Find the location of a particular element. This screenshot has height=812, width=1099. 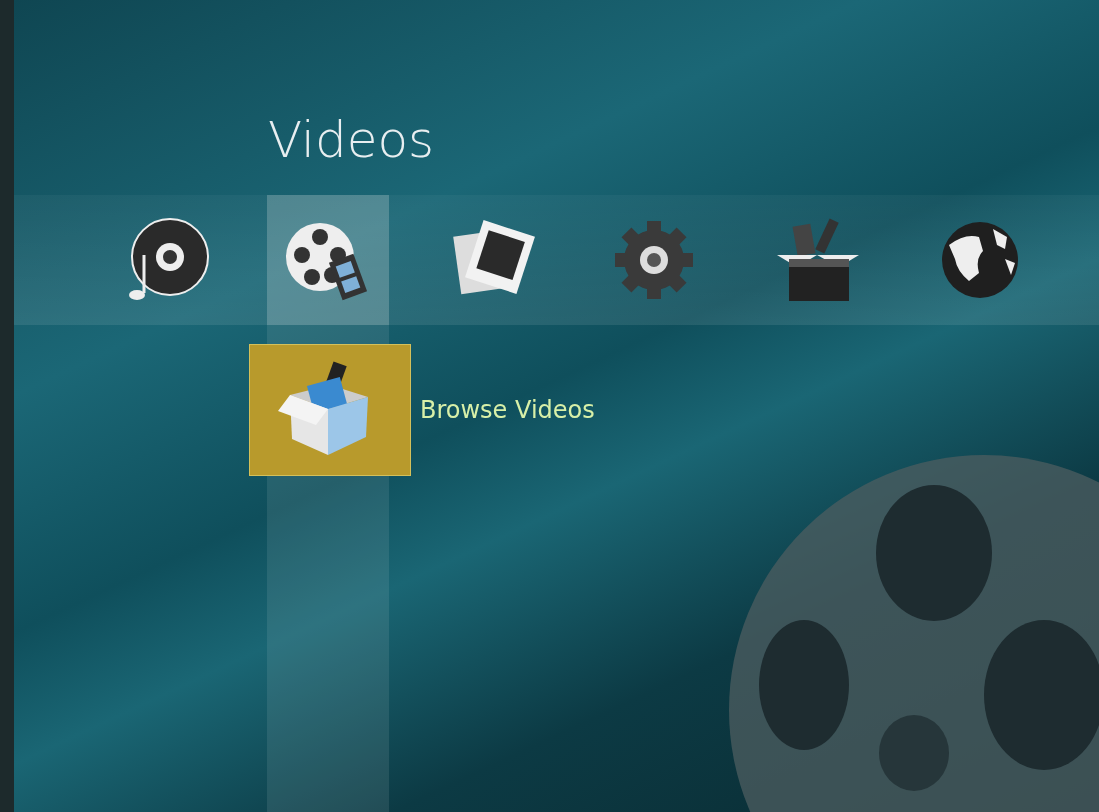

category-tile is located at coordinates (328, 260).